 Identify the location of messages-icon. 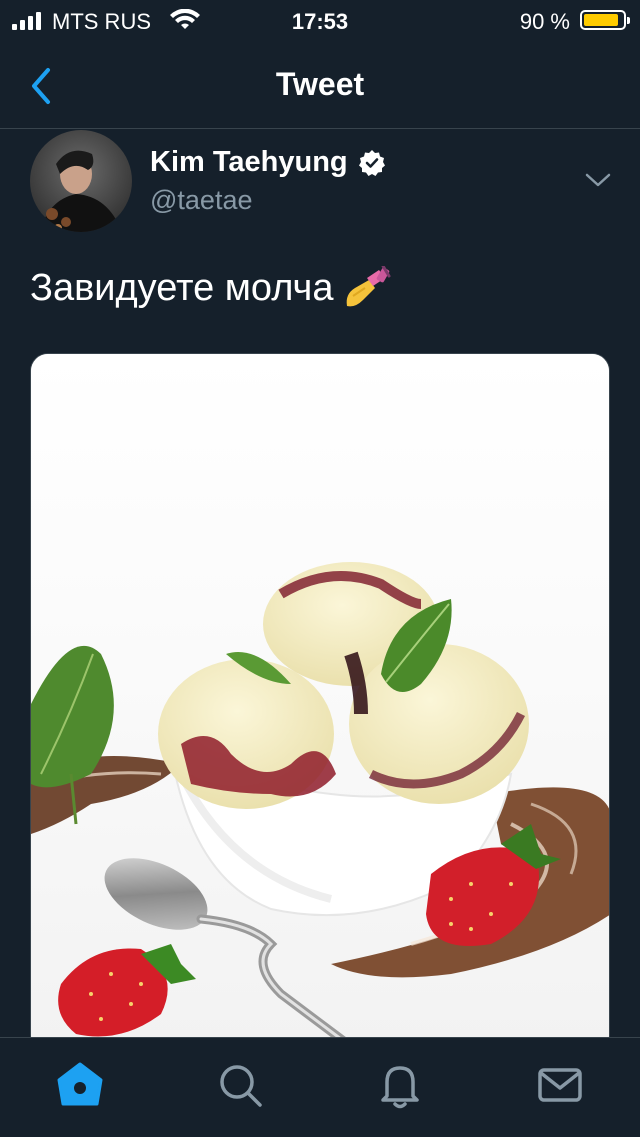
(560, 1085).